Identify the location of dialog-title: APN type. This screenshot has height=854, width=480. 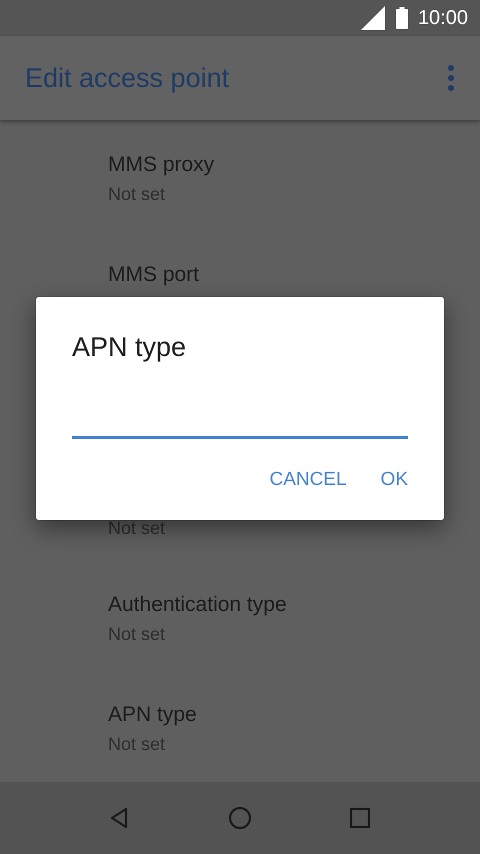
(130, 347).